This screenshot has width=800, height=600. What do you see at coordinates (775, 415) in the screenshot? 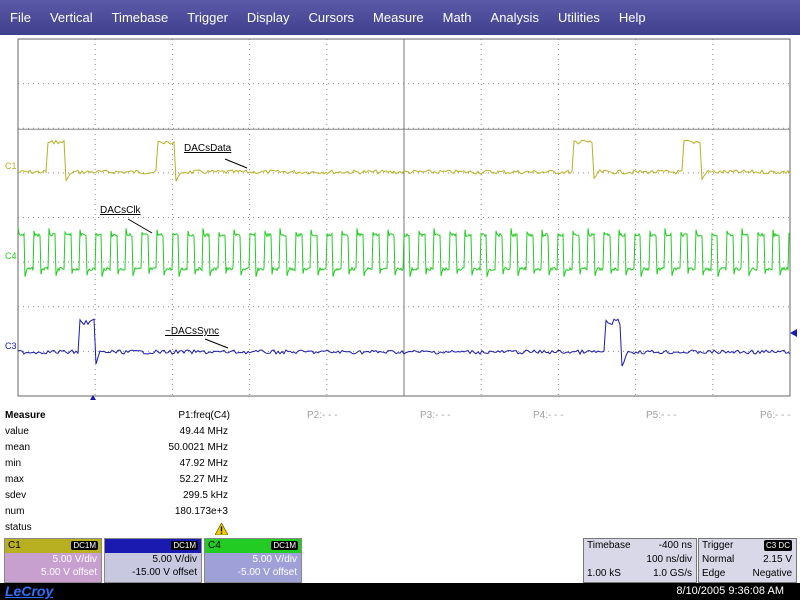
I see `p6-label: P6:- - -` at bounding box center [775, 415].